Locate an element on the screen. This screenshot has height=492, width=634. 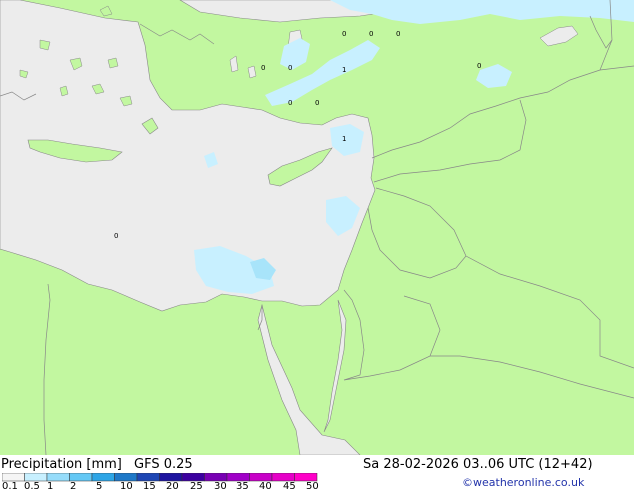
scale-tick-label: 20 is located at coordinates (172, 486).